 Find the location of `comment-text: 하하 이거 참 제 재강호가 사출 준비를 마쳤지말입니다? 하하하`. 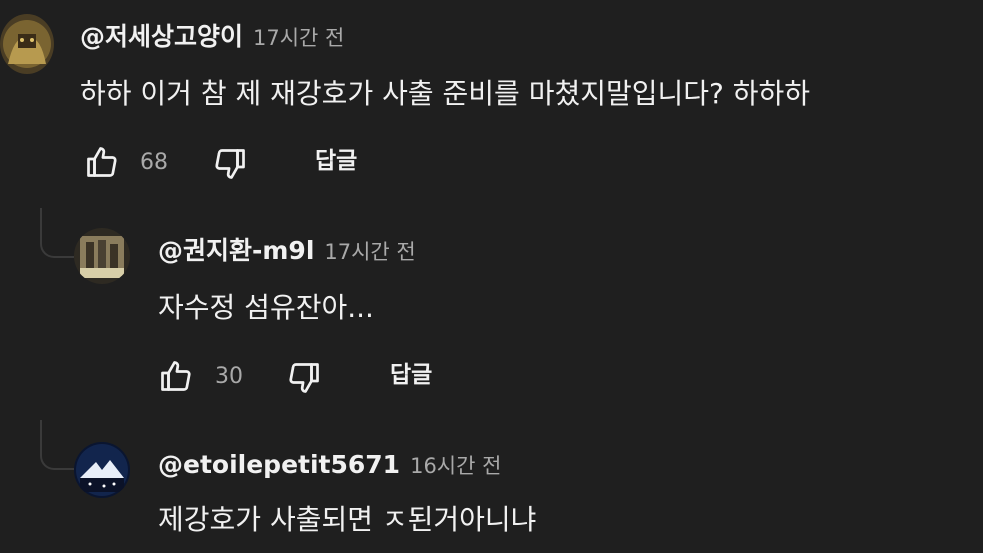

comment-text: 하하 이거 참 제 재강호가 사출 준비를 마쳤지말입니다? 하하하 is located at coordinates (445, 93).